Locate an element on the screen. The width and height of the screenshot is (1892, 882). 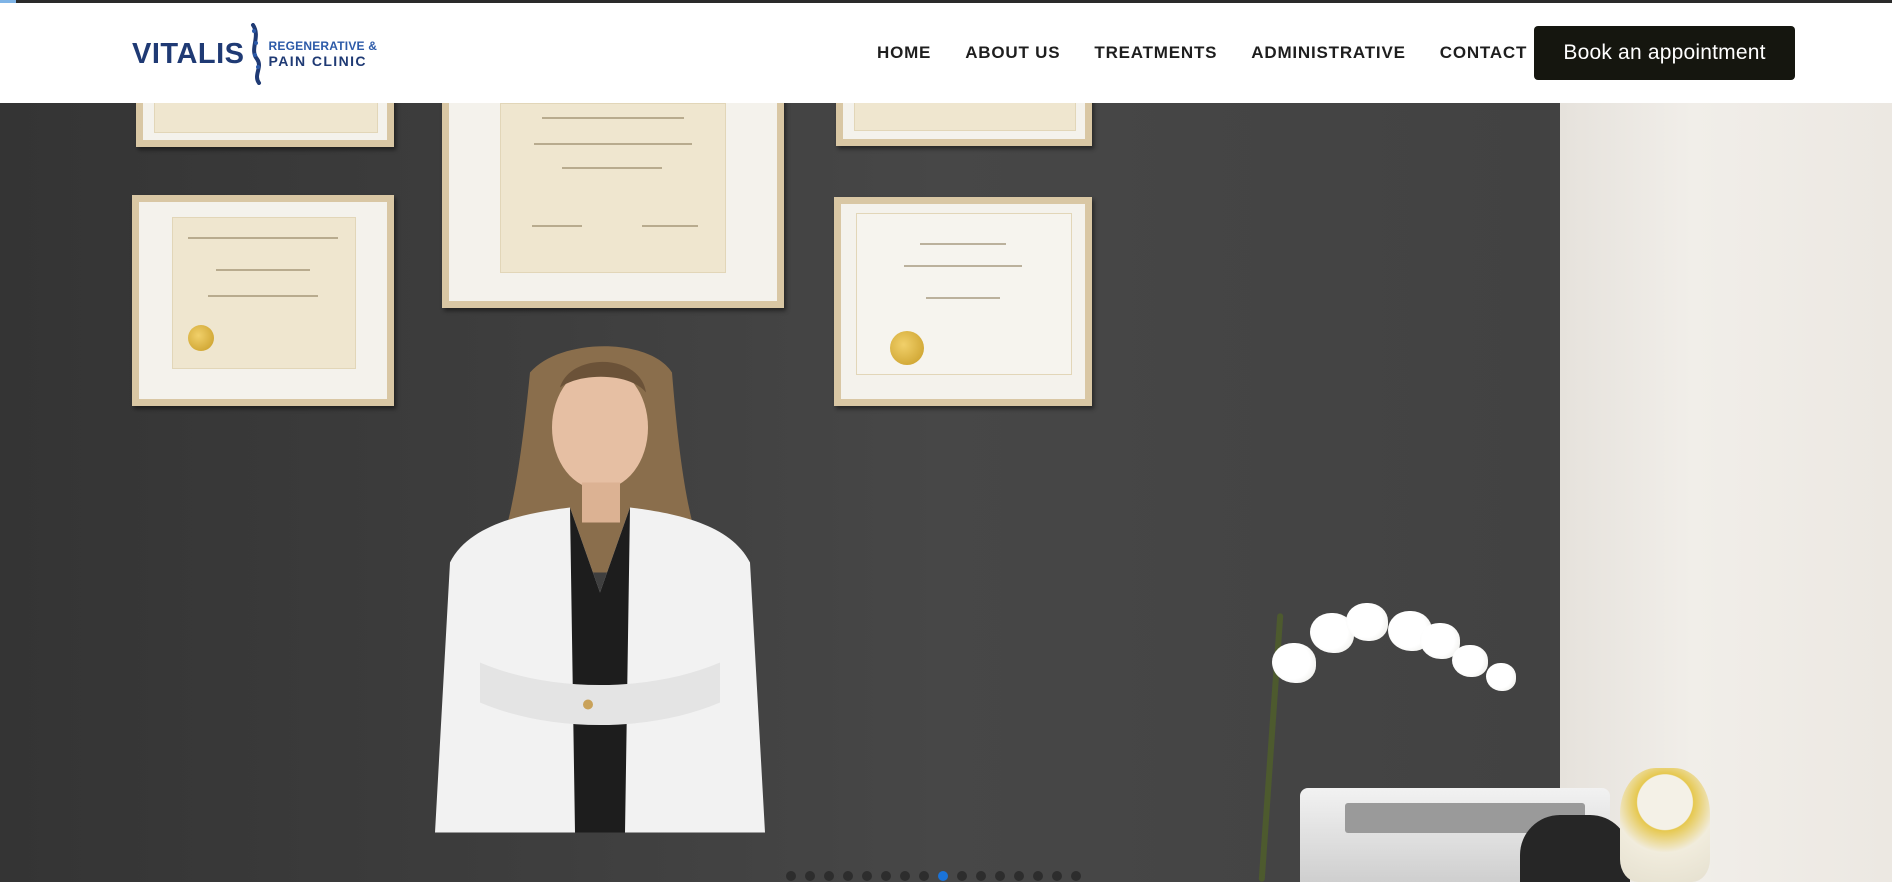
nav-home: HOME is located at coordinates (904, 53).